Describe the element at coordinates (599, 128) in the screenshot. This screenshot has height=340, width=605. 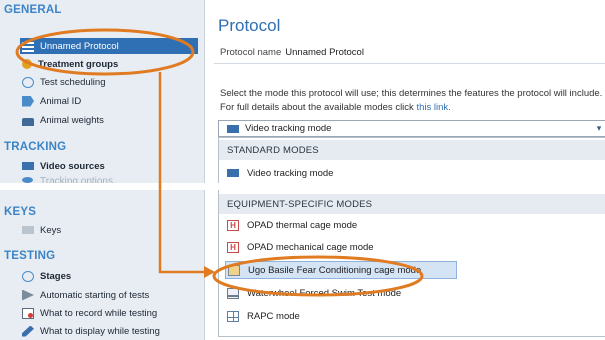
I see `chevron-down-icon: ▾` at that location.